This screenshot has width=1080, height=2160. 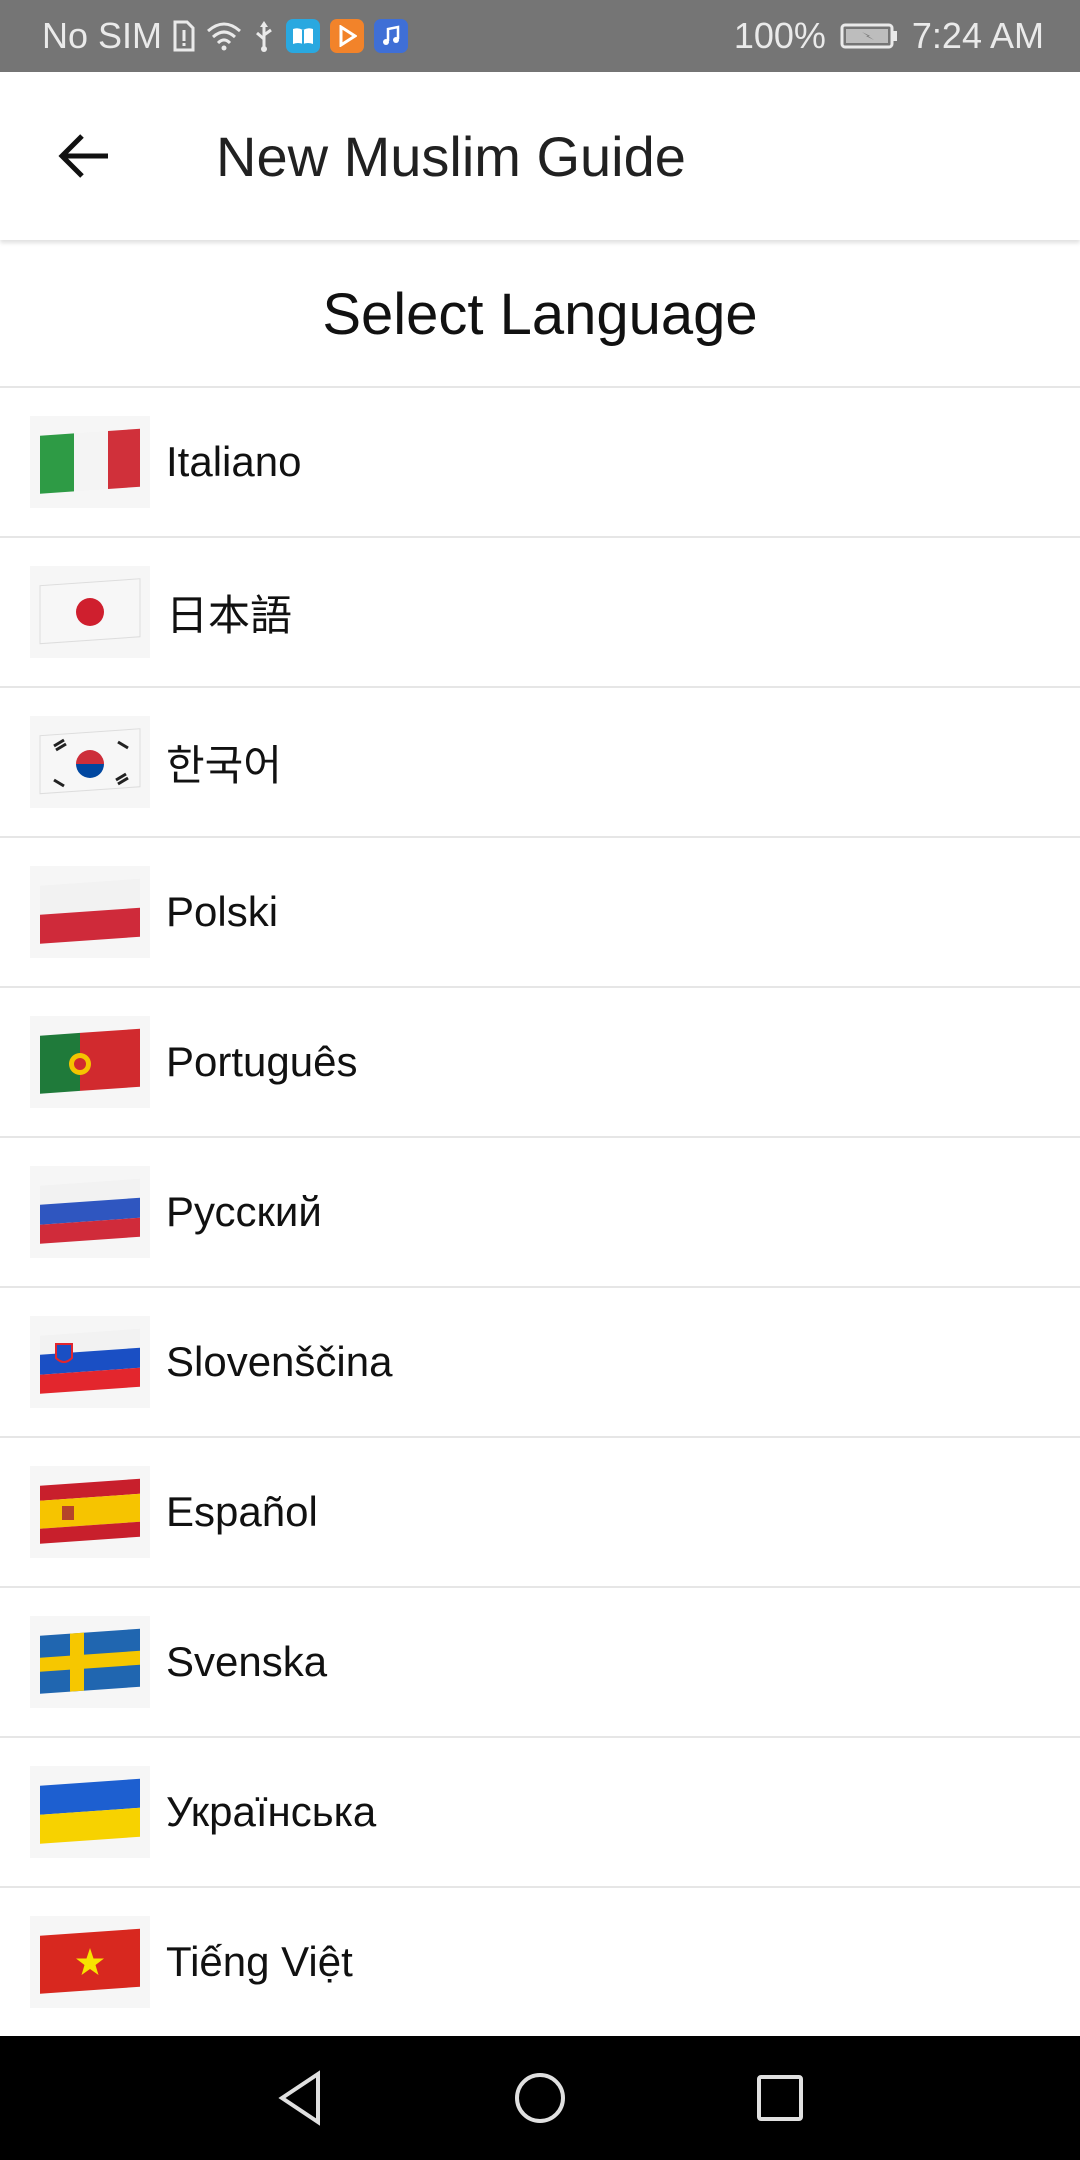 I want to click on app-bar: New Muslim Guide, so click(x=540, y=156).